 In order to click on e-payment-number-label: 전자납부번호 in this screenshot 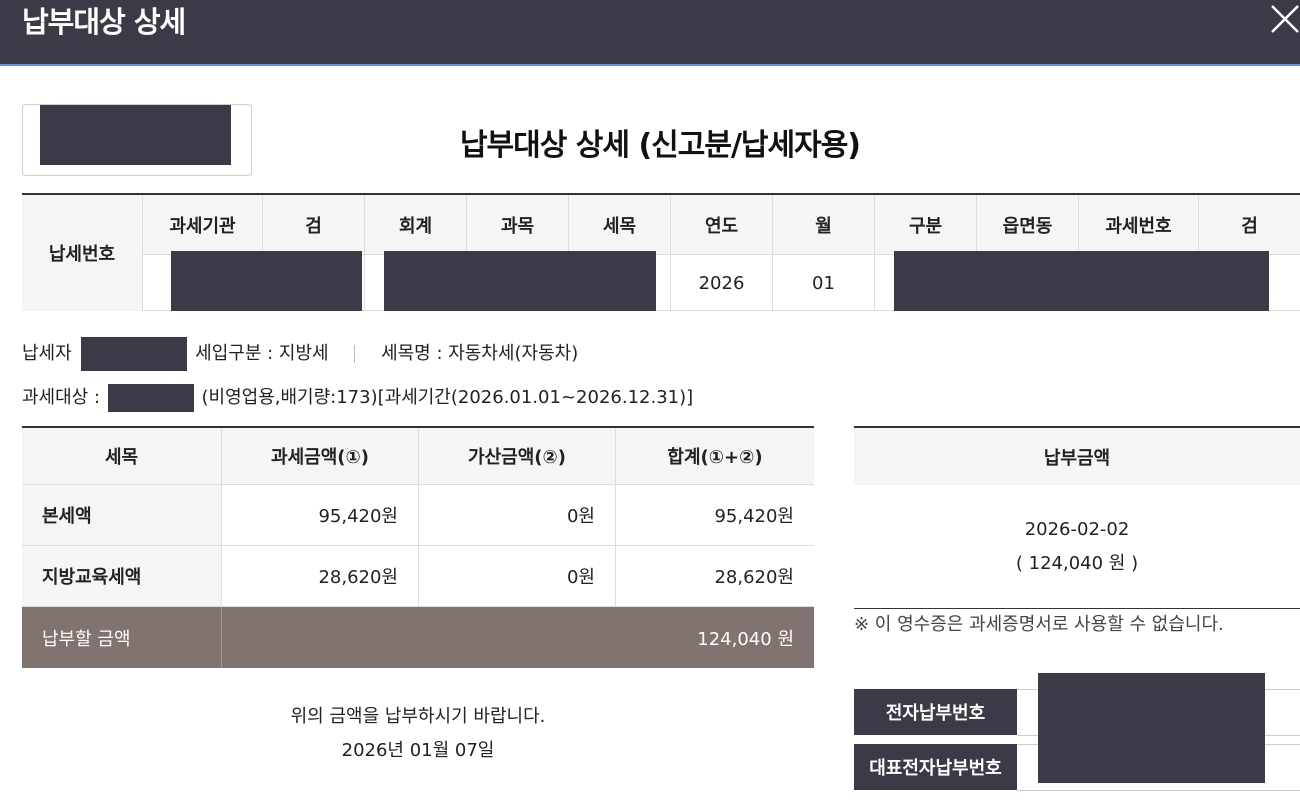, I will do `click(935, 712)`.